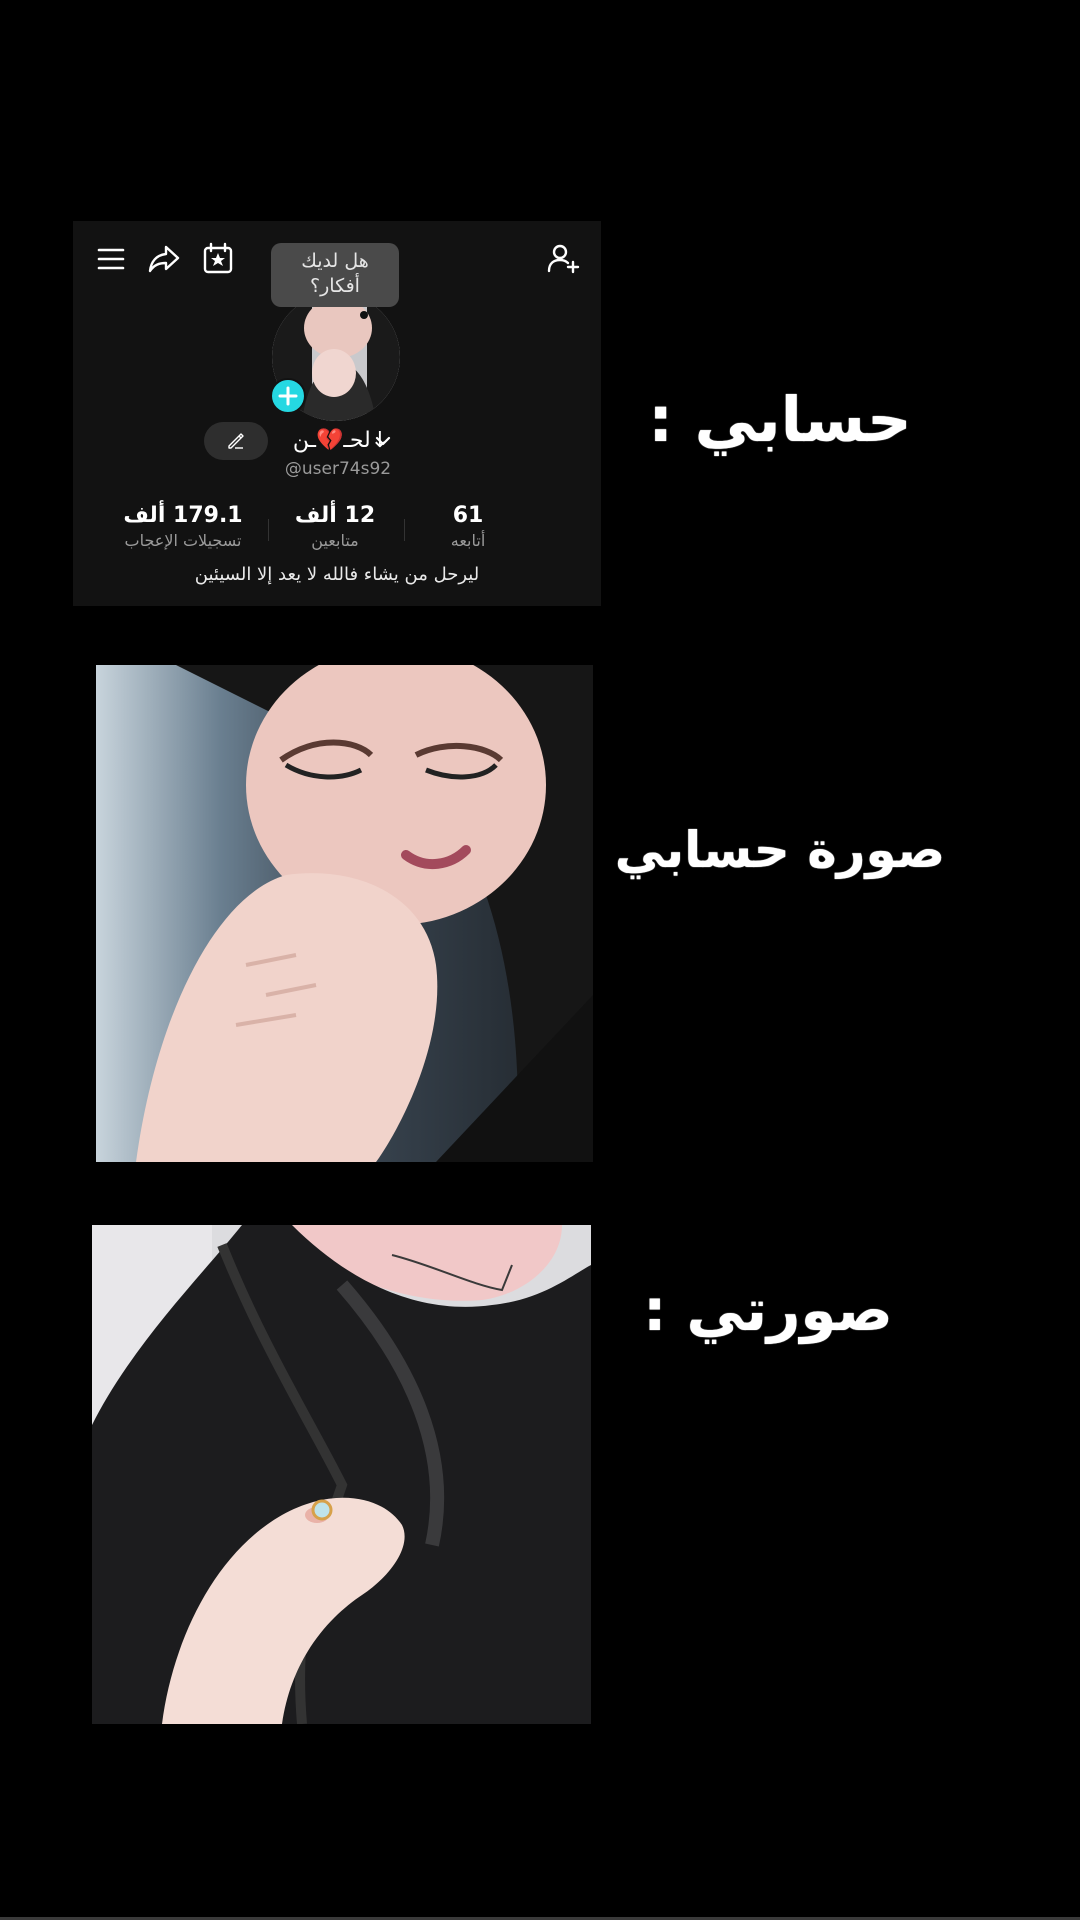  Describe the element at coordinates (335, 515) in the screenshot. I see `followers-value: 12 ألف` at that location.